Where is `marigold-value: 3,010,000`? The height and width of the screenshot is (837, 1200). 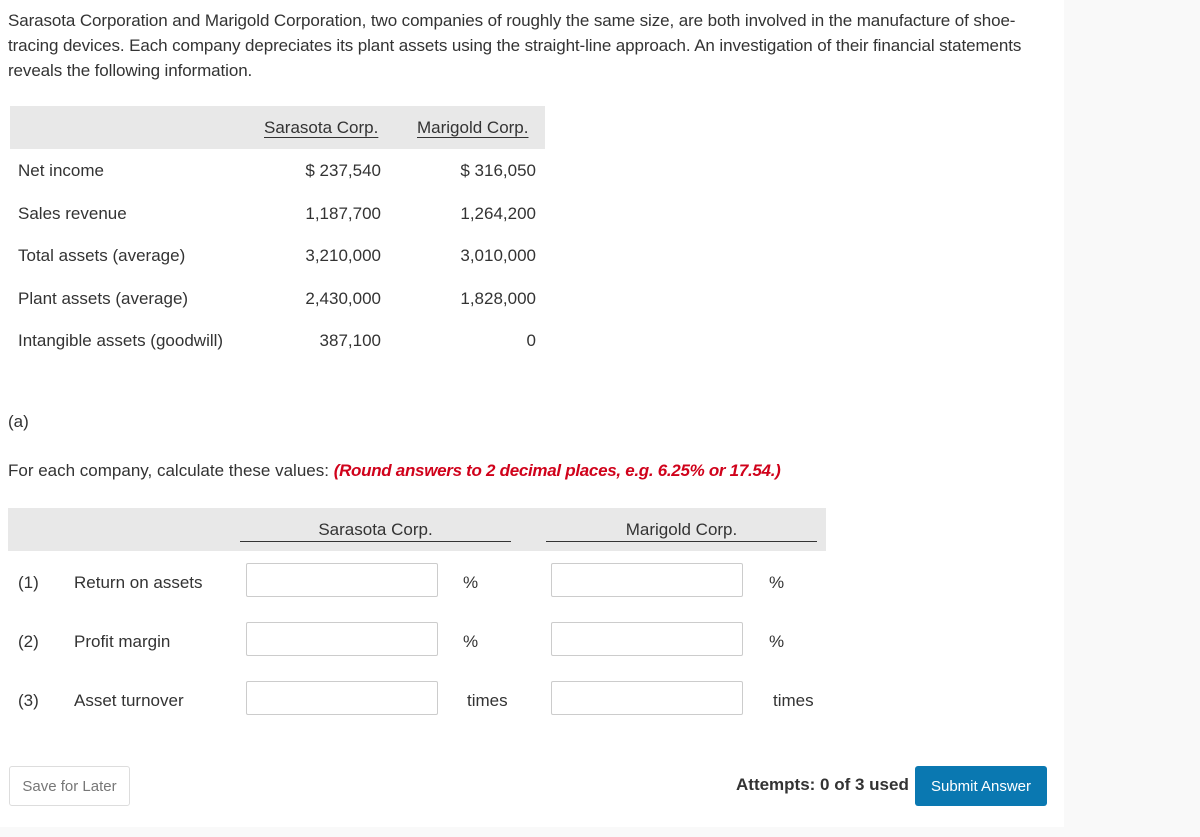 marigold-value: 3,010,000 is located at coordinates (498, 255).